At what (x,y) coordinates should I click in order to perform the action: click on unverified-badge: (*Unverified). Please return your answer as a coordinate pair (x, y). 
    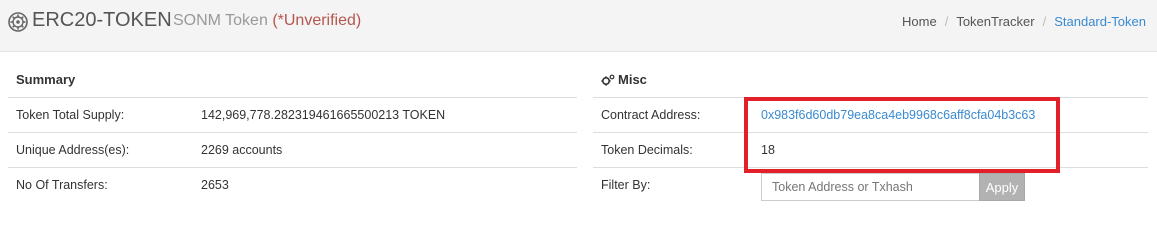
    Looking at the image, I should click on (317, 20).